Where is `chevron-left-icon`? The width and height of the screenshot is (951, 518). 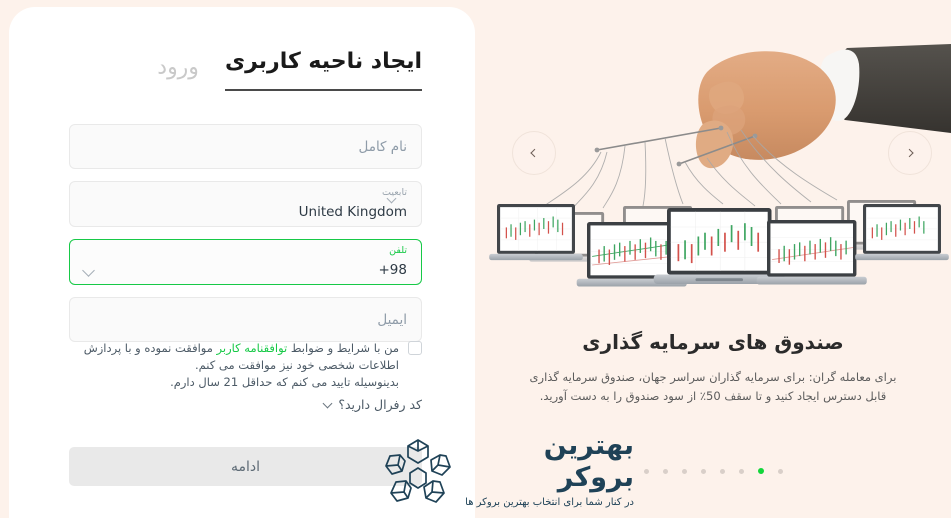 chevron-left-icon is located at coordinates (534, 153).